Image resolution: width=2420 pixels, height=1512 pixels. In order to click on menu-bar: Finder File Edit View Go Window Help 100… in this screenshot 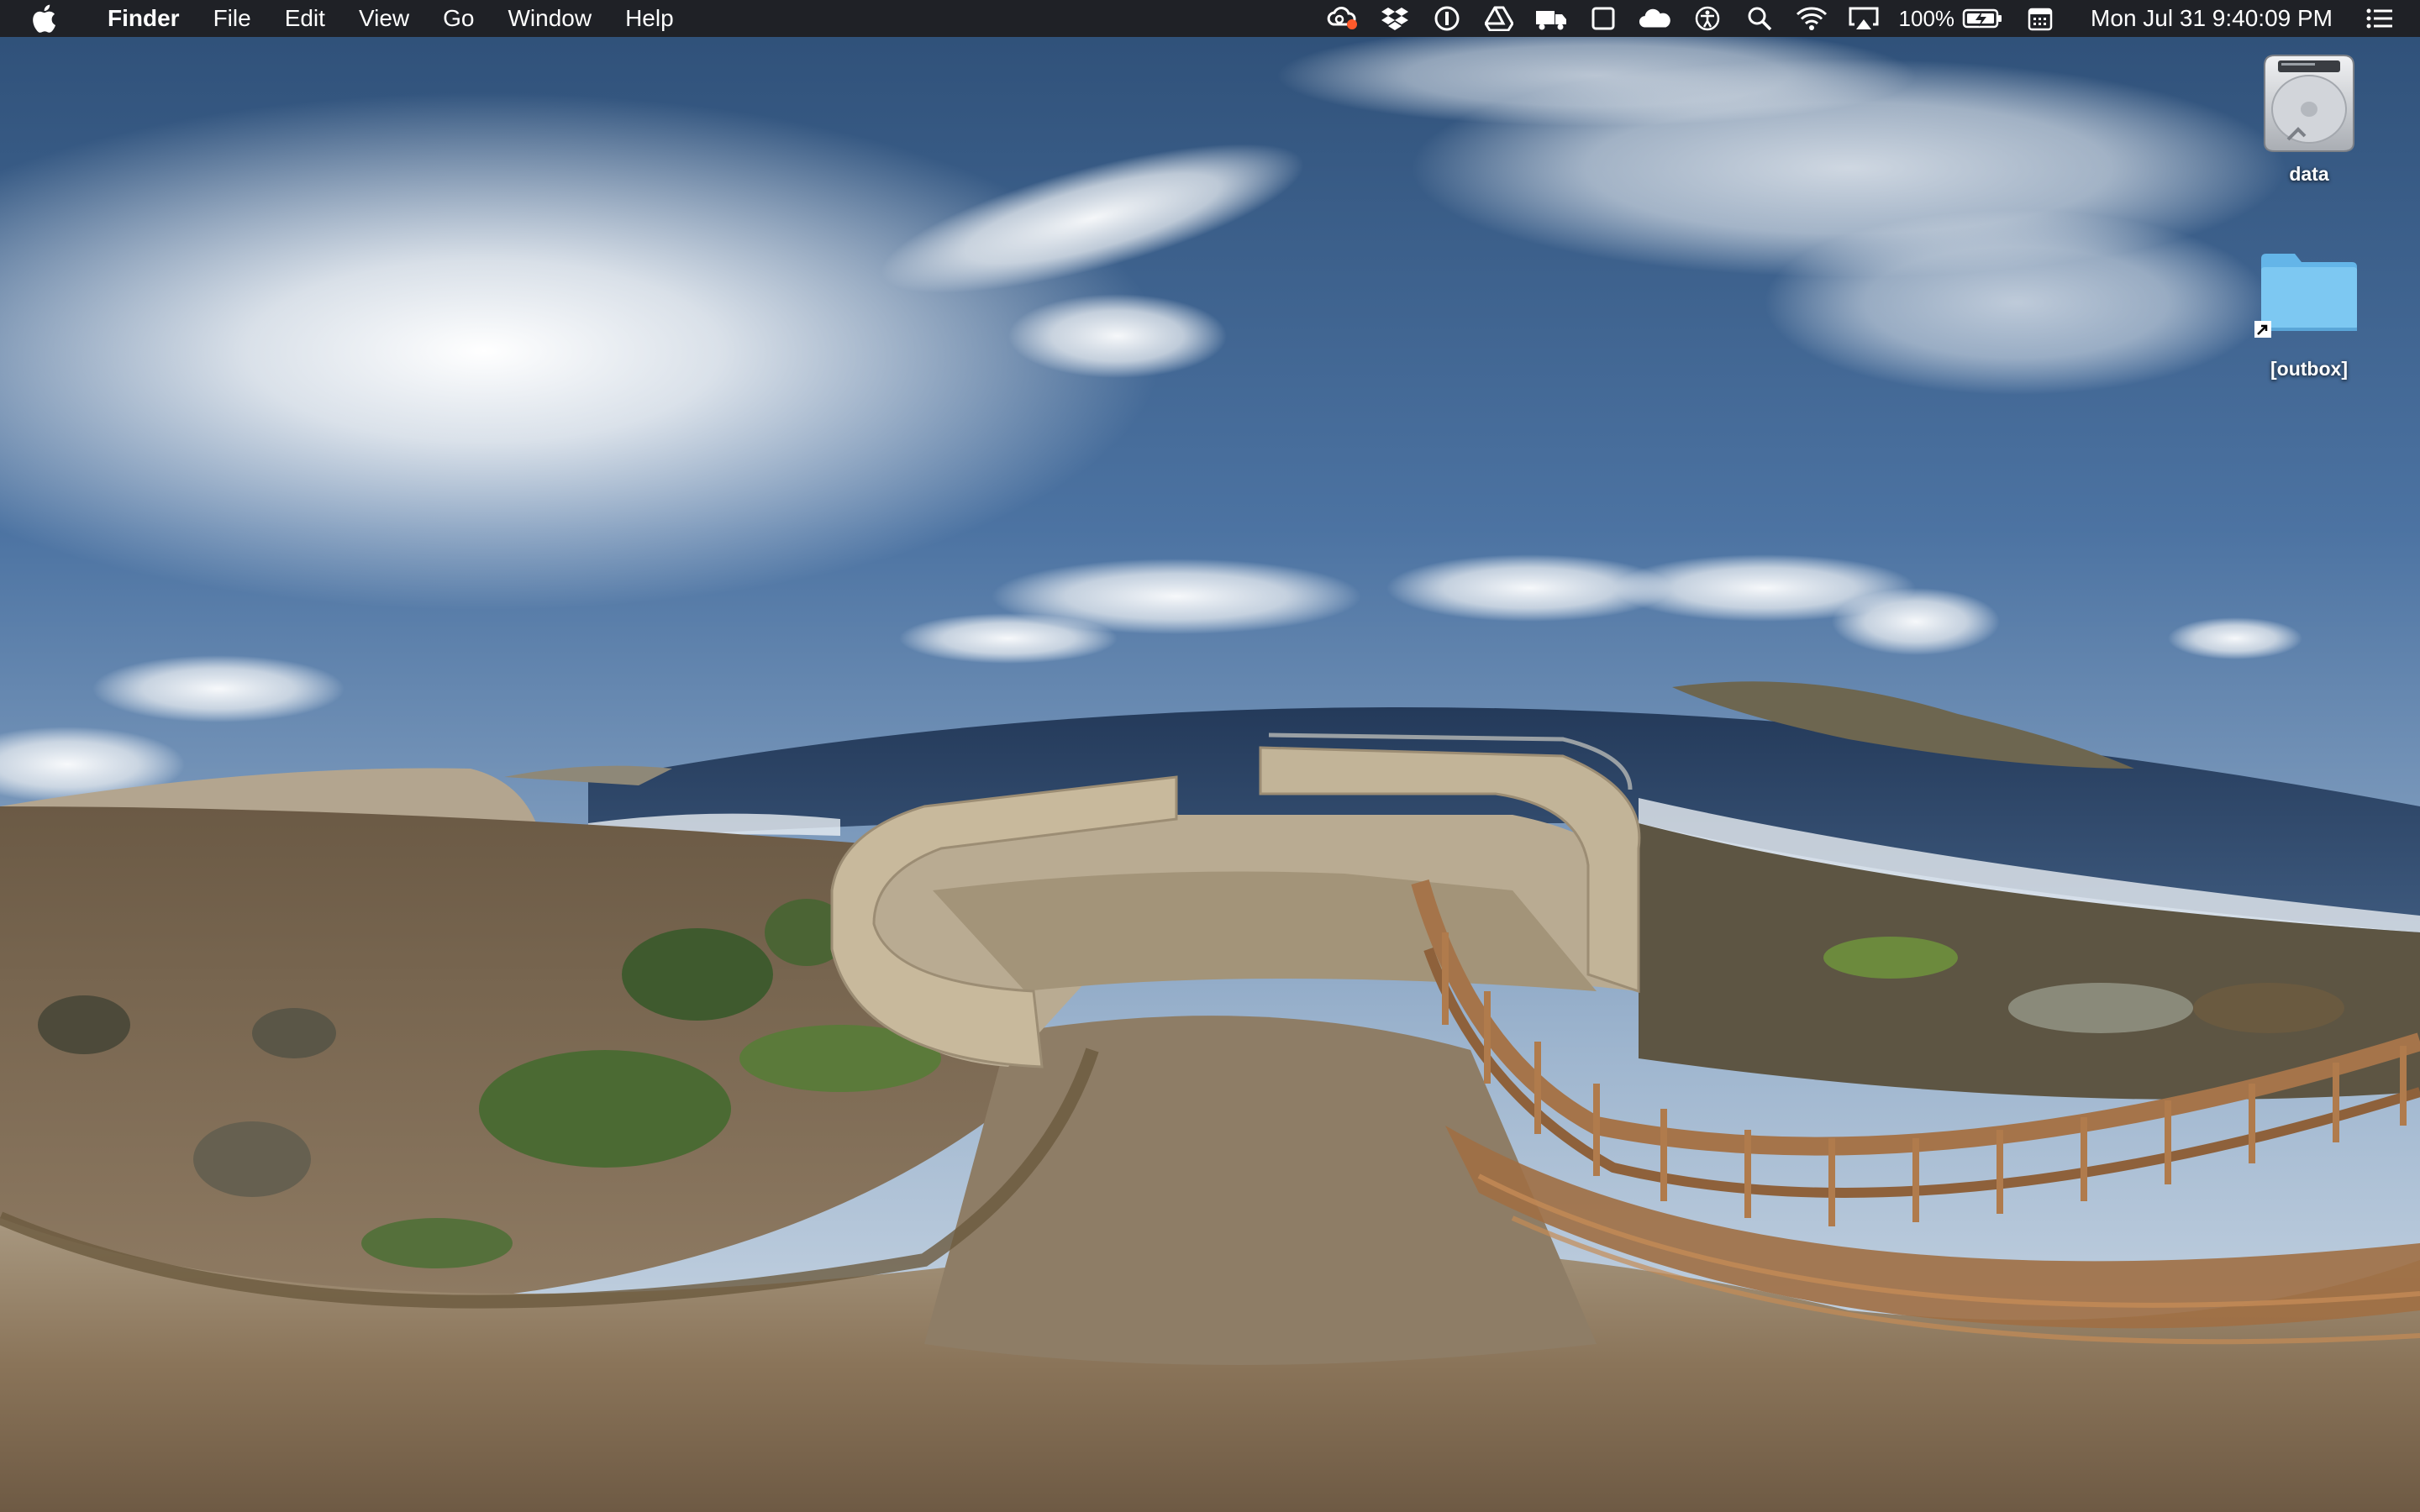, I will do `click(1210, 18)`.